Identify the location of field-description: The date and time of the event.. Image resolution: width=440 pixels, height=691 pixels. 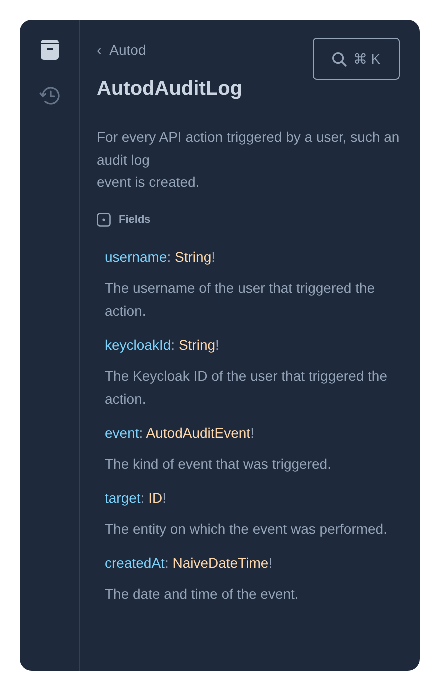
(202, 594).